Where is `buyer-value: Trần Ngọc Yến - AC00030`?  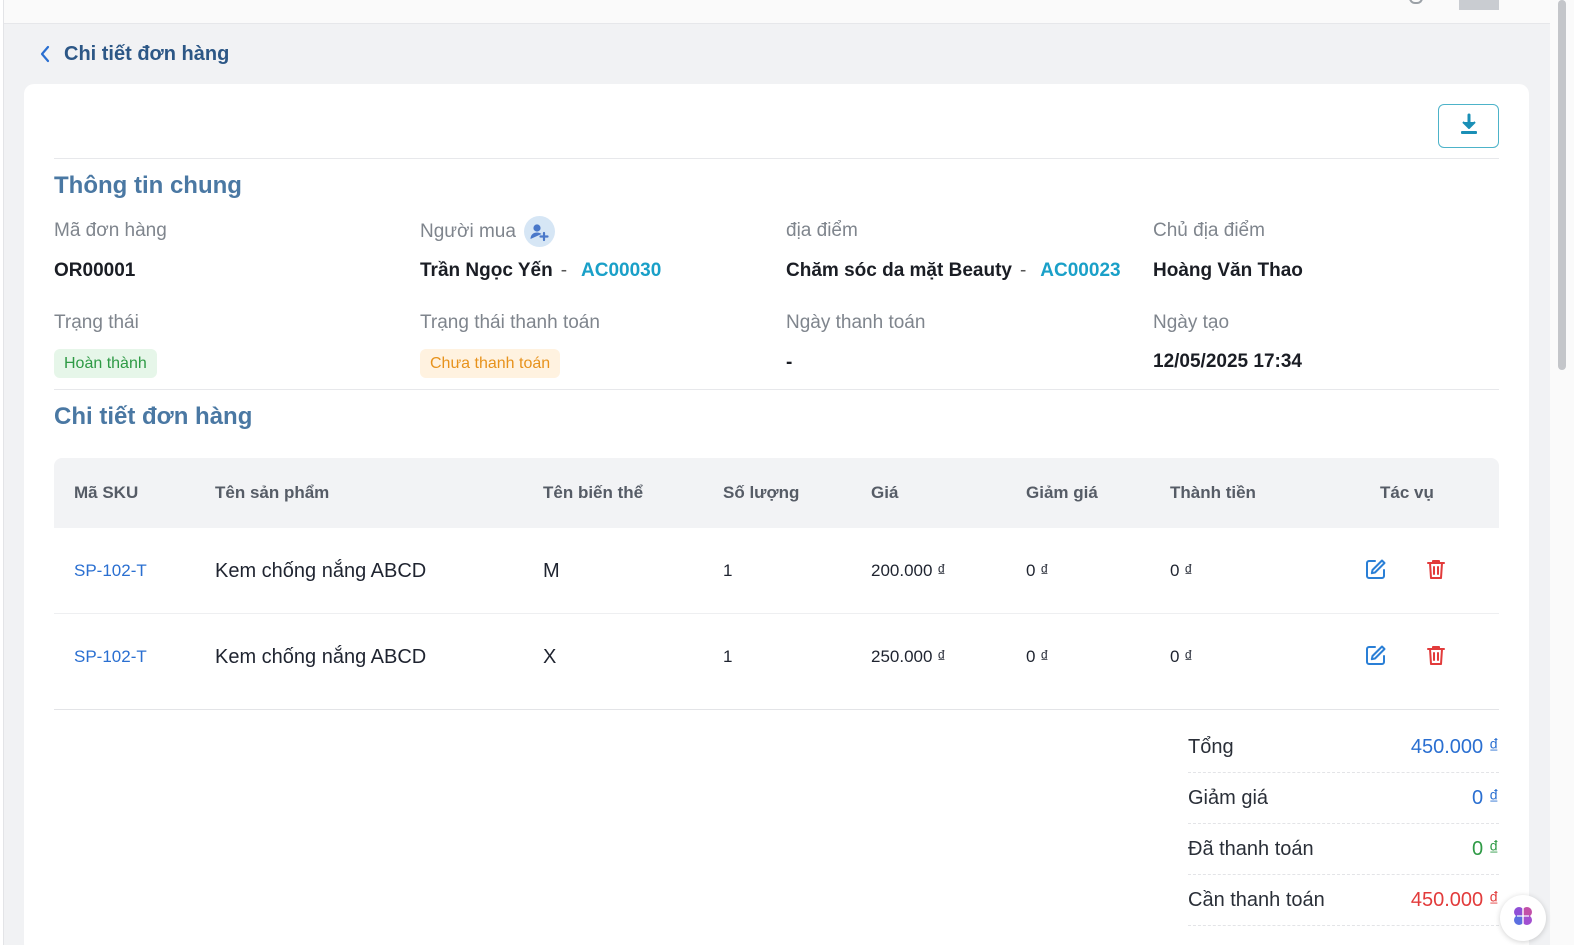 buyer-value: Trần Ngọc Yến - AC00030 is located at coordinates (540, 271).